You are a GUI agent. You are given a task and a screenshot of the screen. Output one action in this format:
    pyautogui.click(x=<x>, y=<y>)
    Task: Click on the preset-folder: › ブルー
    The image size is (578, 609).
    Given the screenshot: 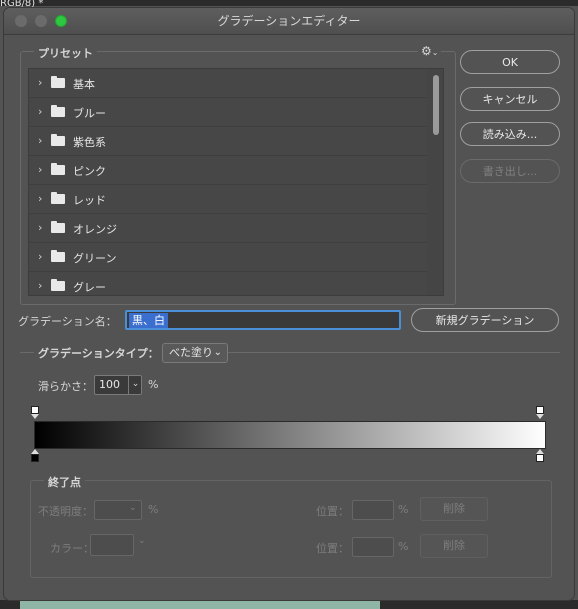 What is the action you would take?
    pyautogui.click(x=228, y=112)
    